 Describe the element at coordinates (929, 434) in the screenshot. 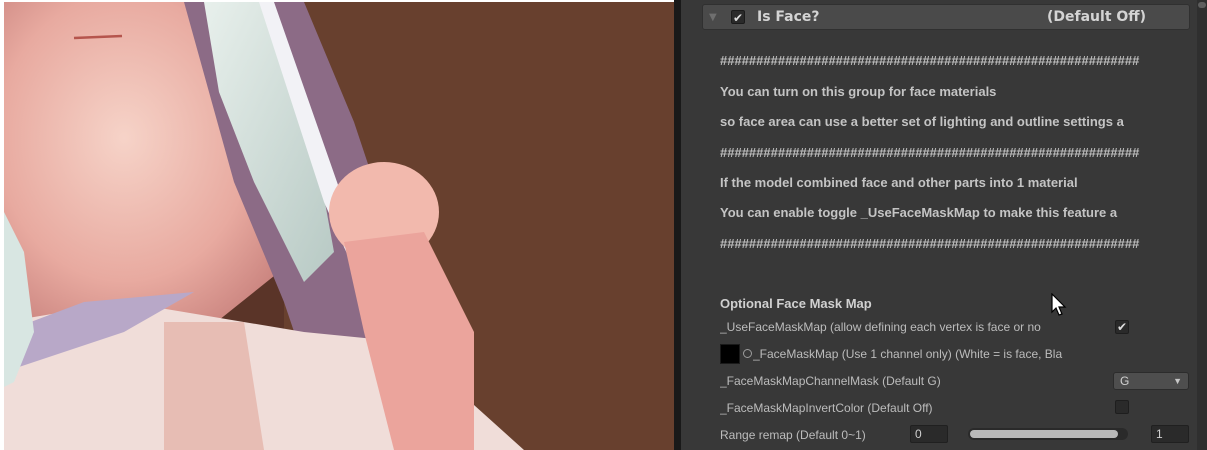

I see `range-min-field: 0` at that location.